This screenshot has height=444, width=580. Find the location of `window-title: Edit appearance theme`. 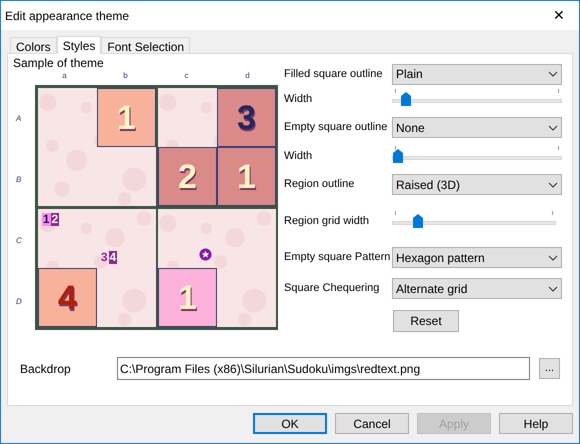

window-title: Edit appearance theme is located at coordinates (67, 16).